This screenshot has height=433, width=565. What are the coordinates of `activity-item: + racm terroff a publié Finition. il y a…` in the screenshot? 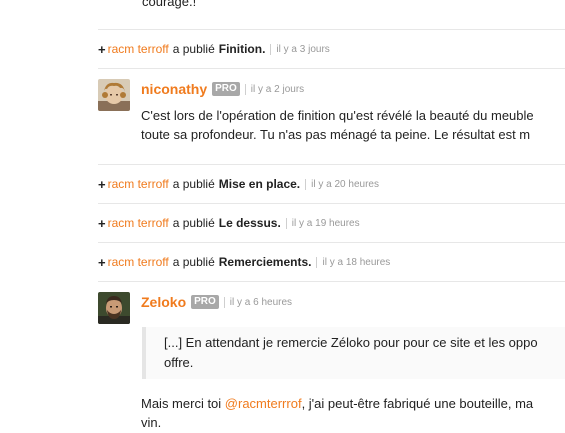 It's located at (331, 48).